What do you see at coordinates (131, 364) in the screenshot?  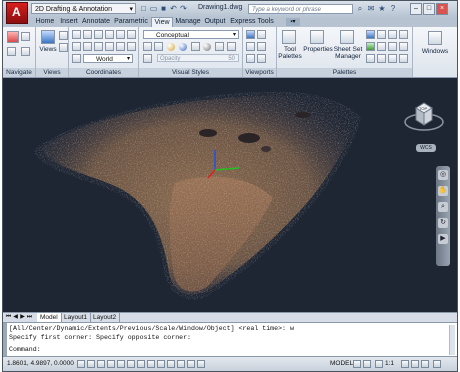 I see `3dosnap-icon` at bounding box center [131, 364].